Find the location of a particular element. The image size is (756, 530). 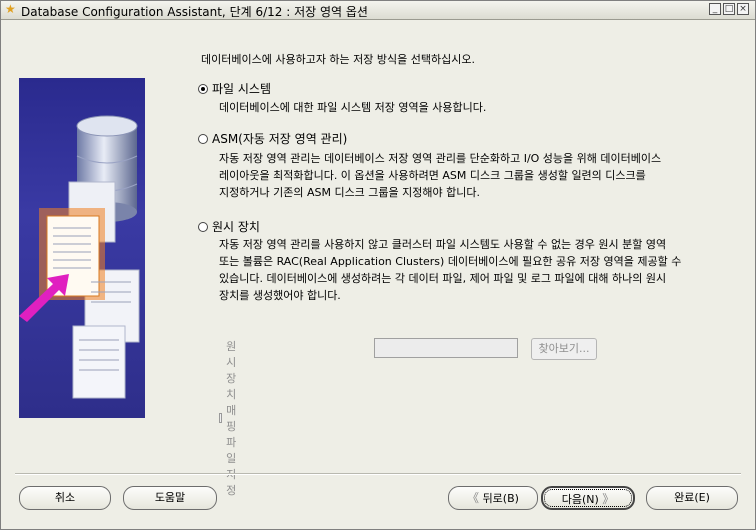

chevron-right-icon: 》 is located at coordinates (608, 499).